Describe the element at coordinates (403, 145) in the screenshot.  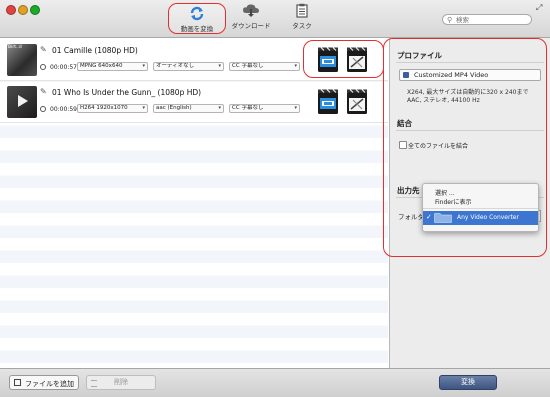
I see `merge-checkbox` at that location.